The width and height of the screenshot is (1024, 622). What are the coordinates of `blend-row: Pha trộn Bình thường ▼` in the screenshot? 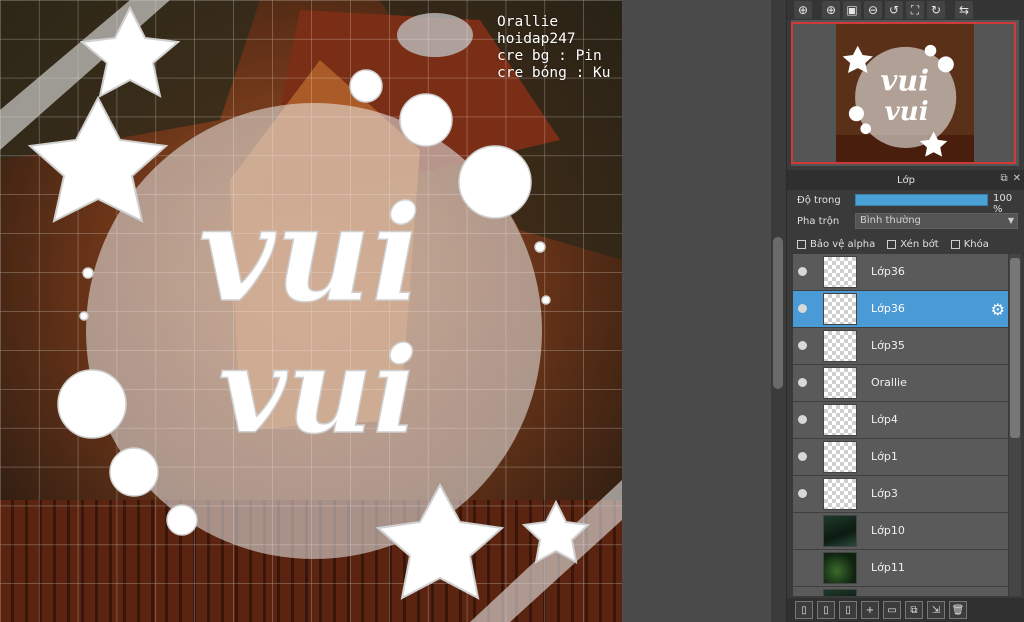 It's located at (908, 221).